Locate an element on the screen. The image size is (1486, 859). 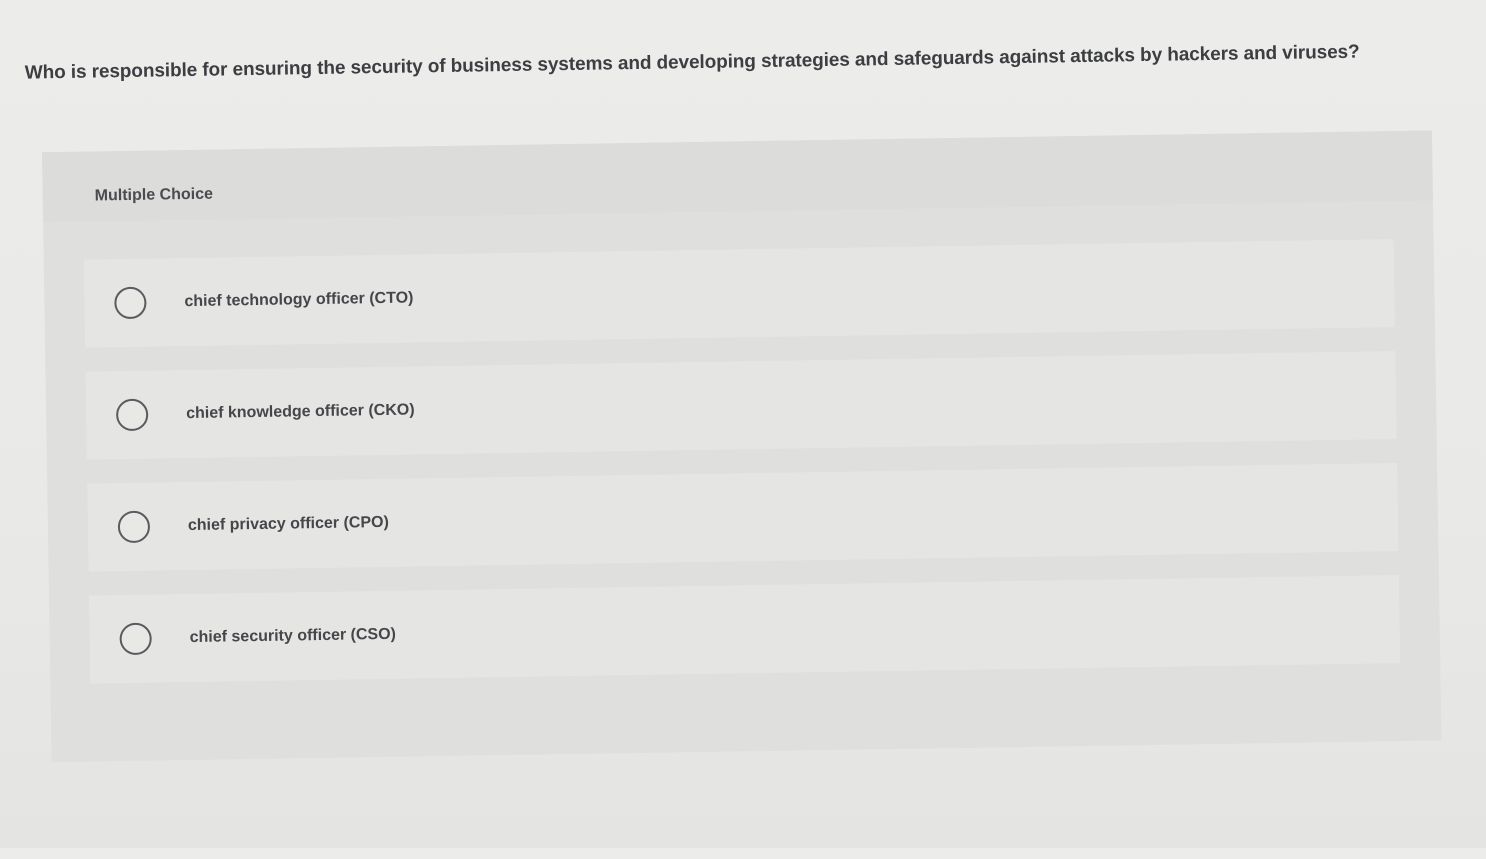
answer-option-cso: chief security officer (CSO) is located at coordinates (744, 629).